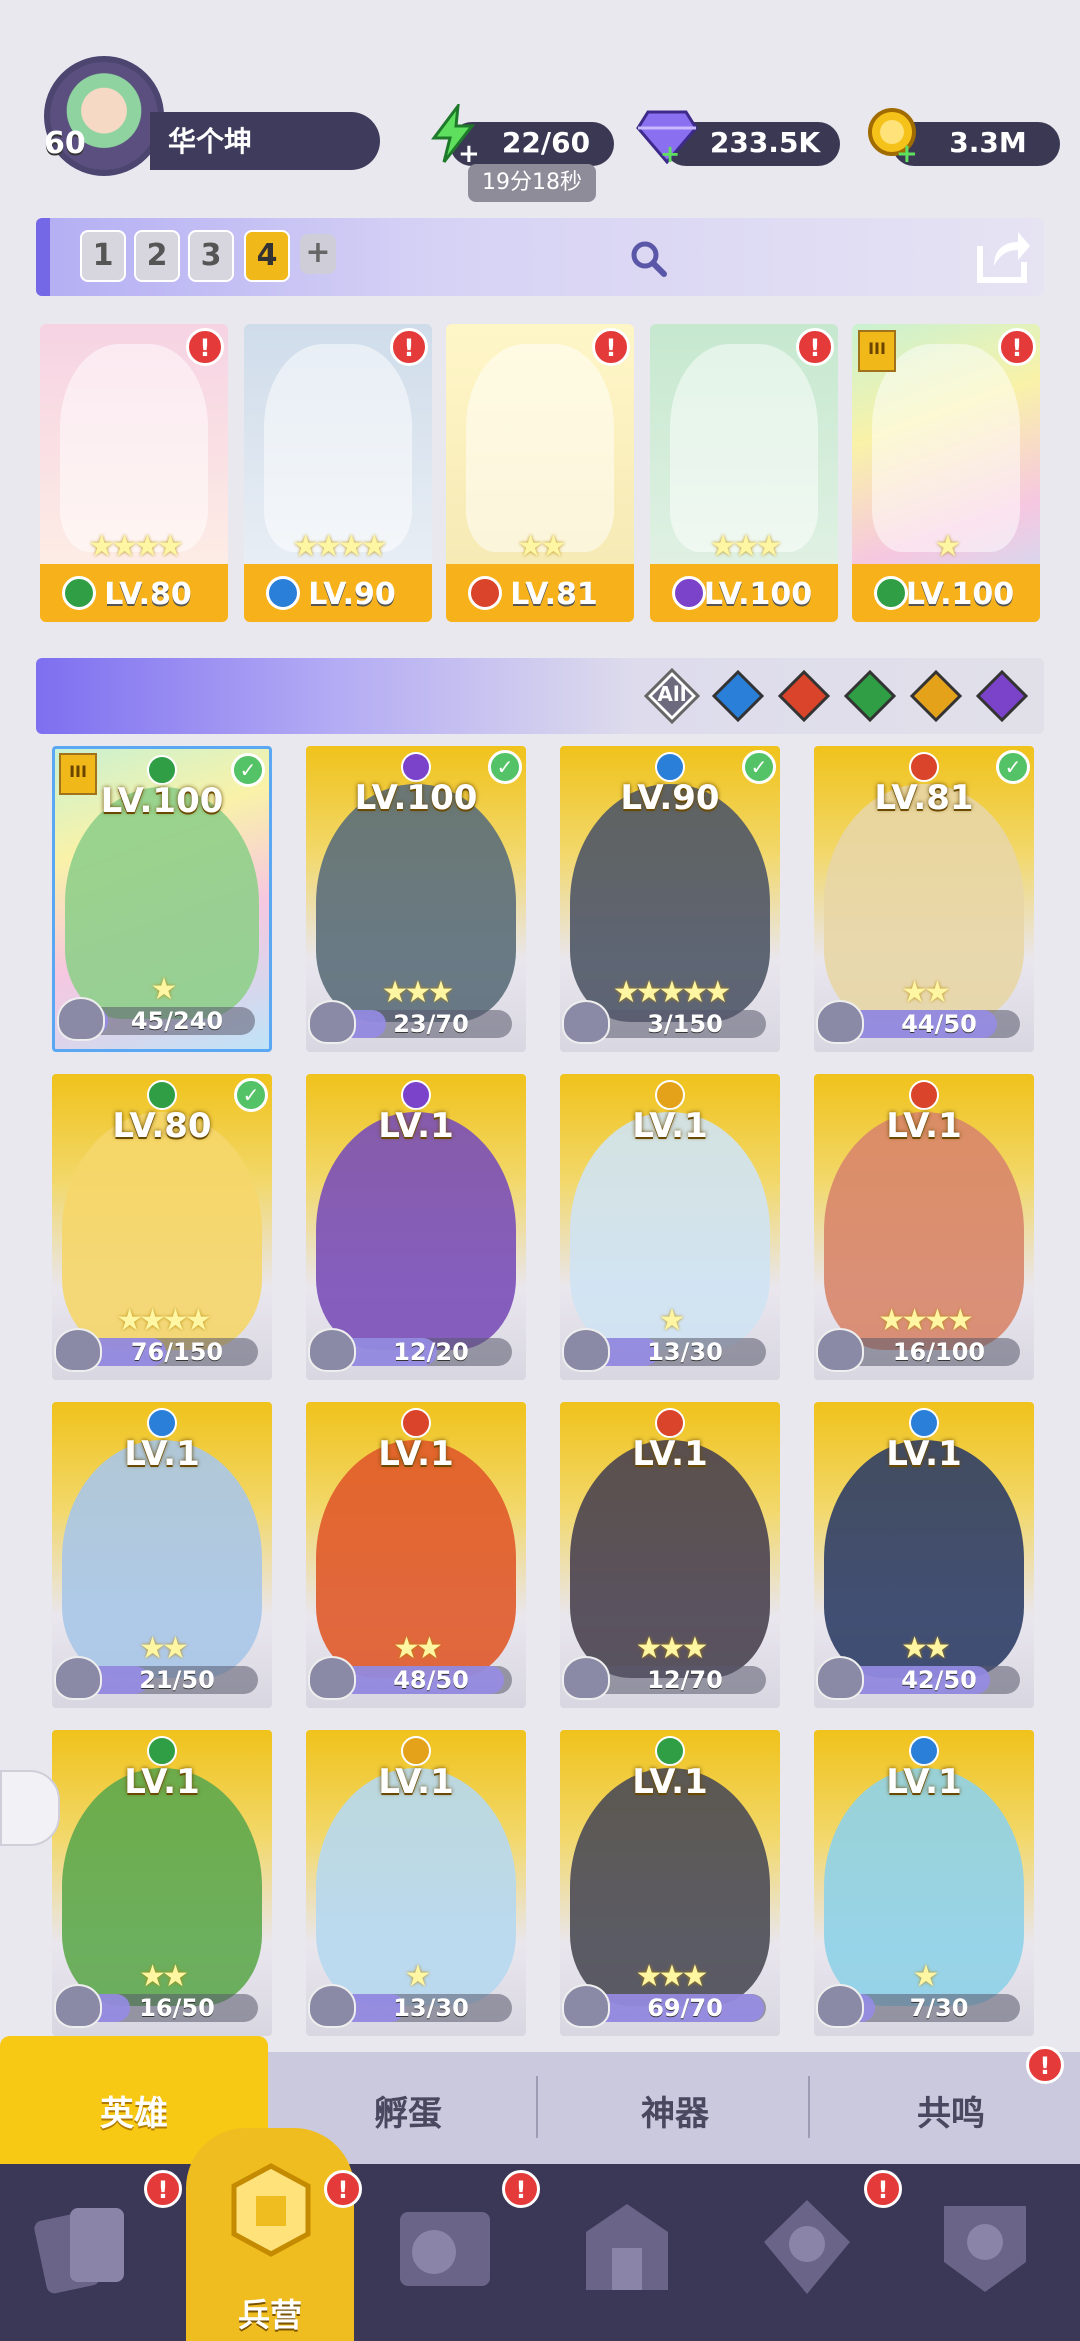 The height and width of the screenshot is (2341, 1080). Describe the element at coordinates (162, 899) in the screenshot. I see `hero-card: LV.100 ★ 45/240 ✓ III` at that location.